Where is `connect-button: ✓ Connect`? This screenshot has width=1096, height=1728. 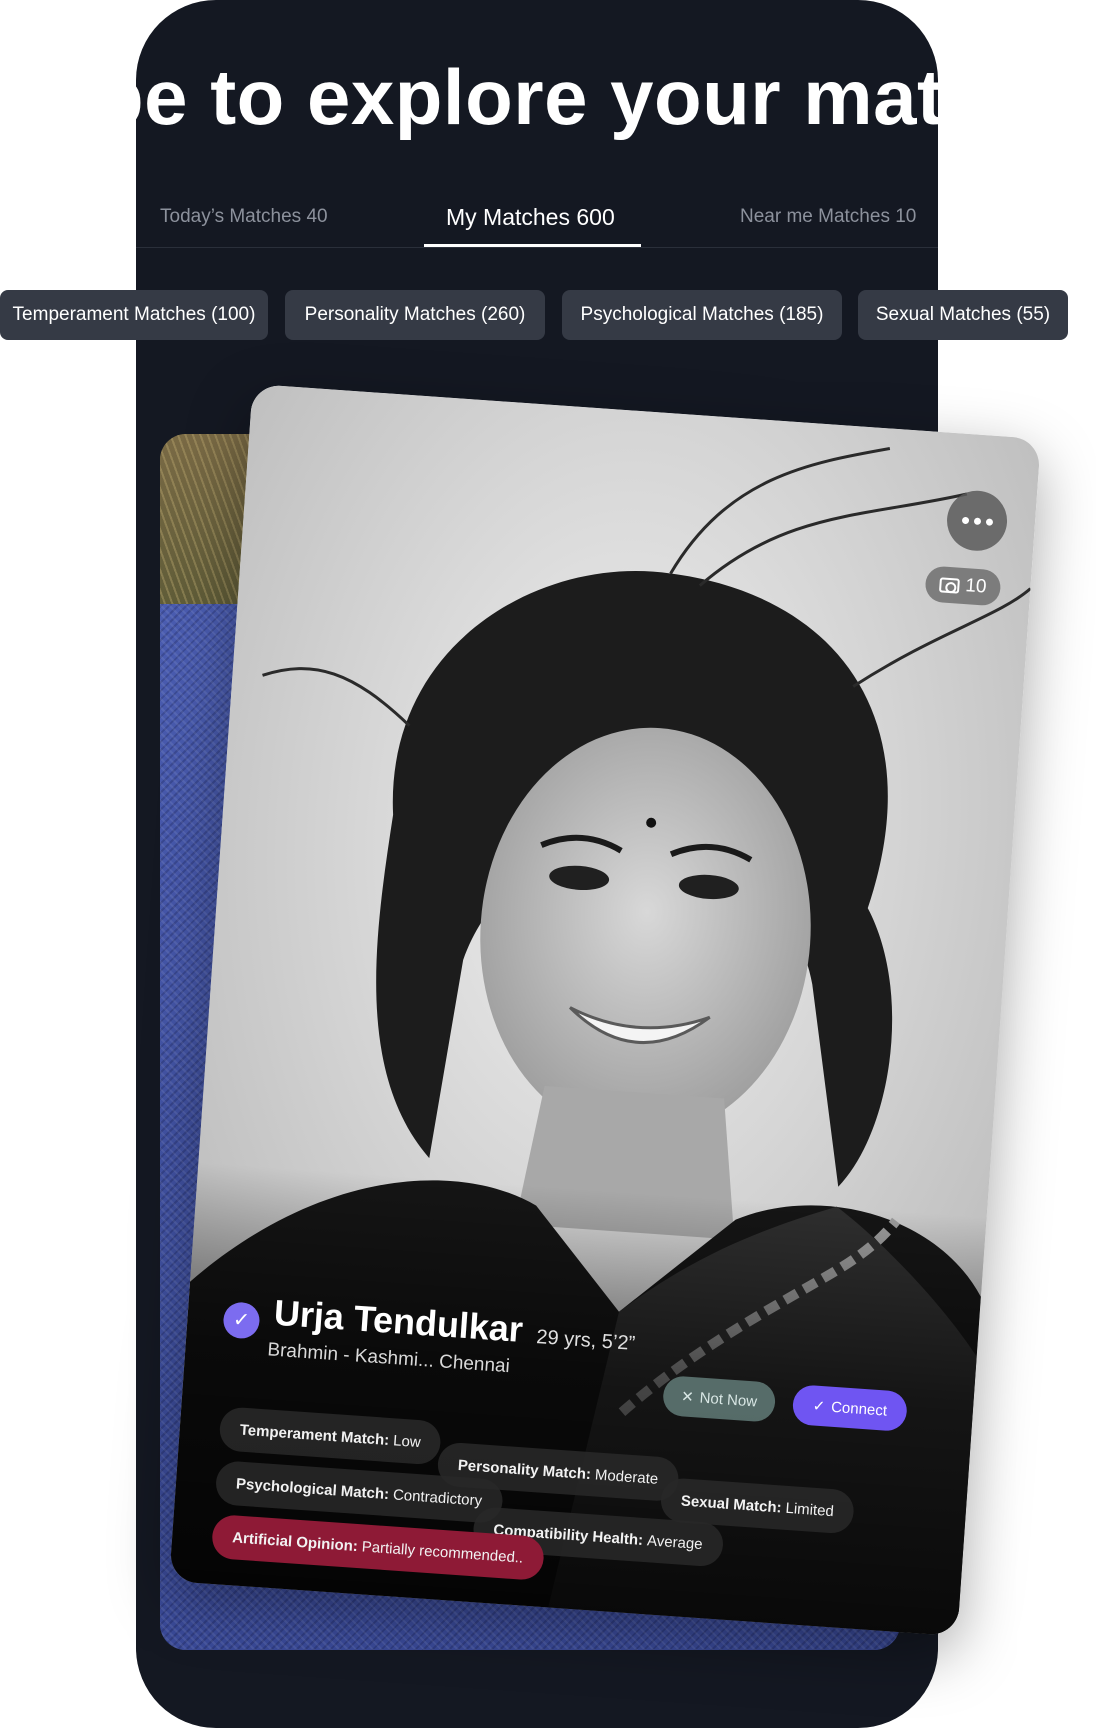 connect-button: ✓ Connect is located at coordinates (850, 1408).